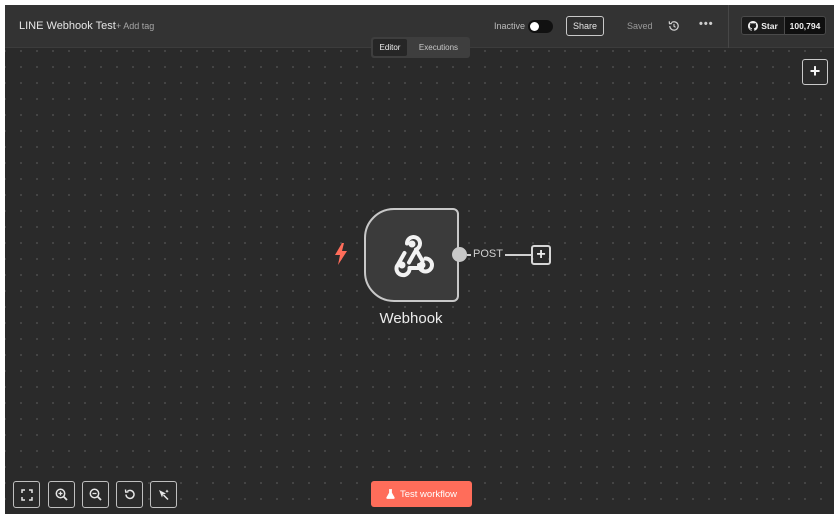 This screenshot has width=840, height=519. What do you see at coordinates (488, 254) in the screenshot?
I see `output-label: POST` at bounding box center [488, 254].